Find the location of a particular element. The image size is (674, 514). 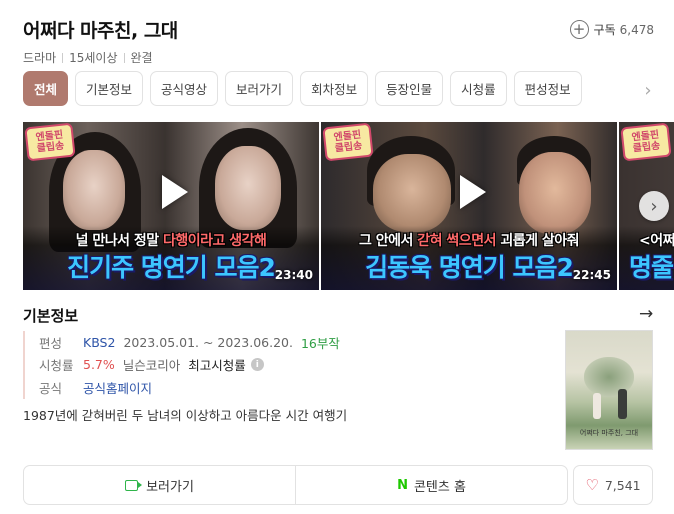

subscribe-button: + 구독 6,478 is located at coordinates (611, 29).